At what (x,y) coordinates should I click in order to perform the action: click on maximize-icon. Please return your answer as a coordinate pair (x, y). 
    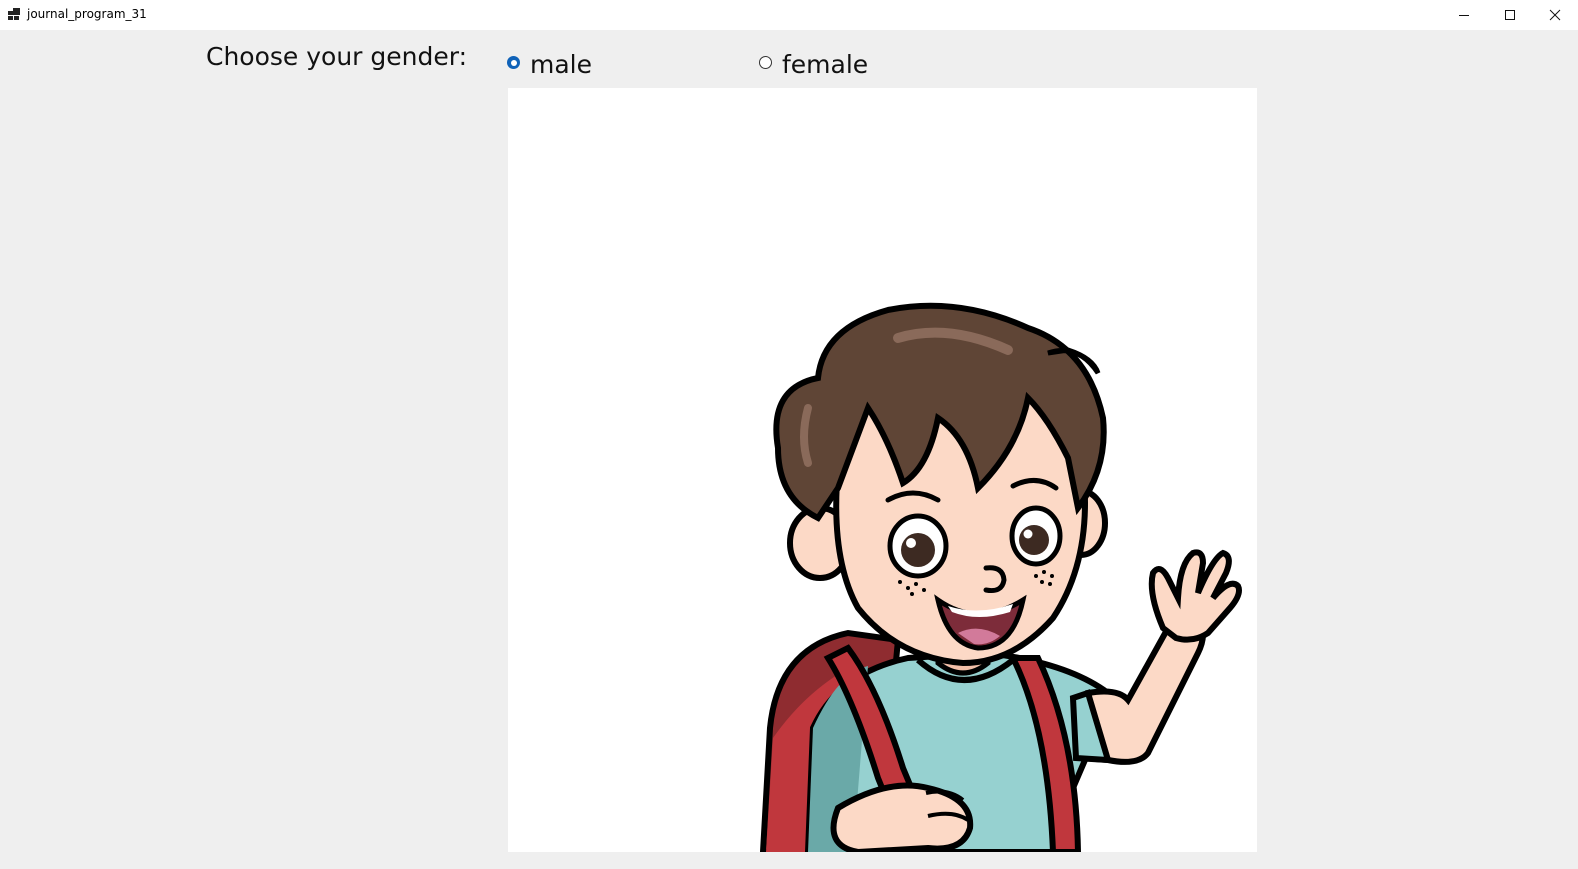
    Looking at the image, I should click on (1510, 15).